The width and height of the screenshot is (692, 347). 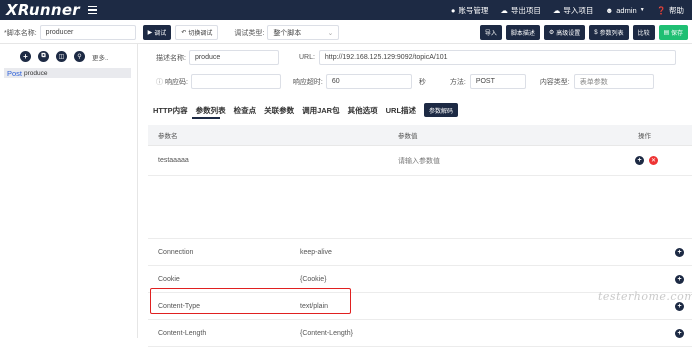 What do you see at coordinates (316, 252) in the screenshot?
I see `header-value-cell: keep-alive` at bounding box center [316, 252].